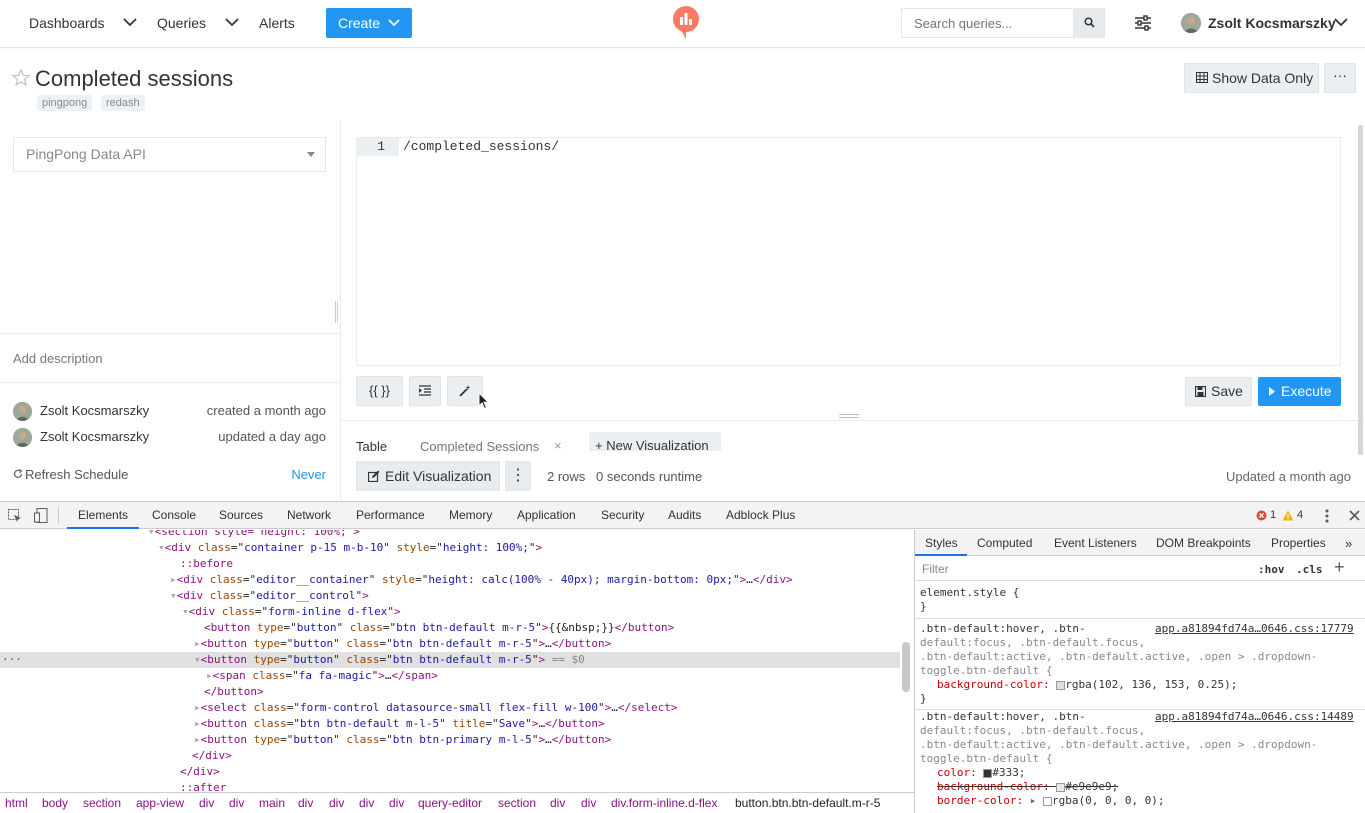  I want to click on nav-dashboards: Dashboards, so click(67, 23).